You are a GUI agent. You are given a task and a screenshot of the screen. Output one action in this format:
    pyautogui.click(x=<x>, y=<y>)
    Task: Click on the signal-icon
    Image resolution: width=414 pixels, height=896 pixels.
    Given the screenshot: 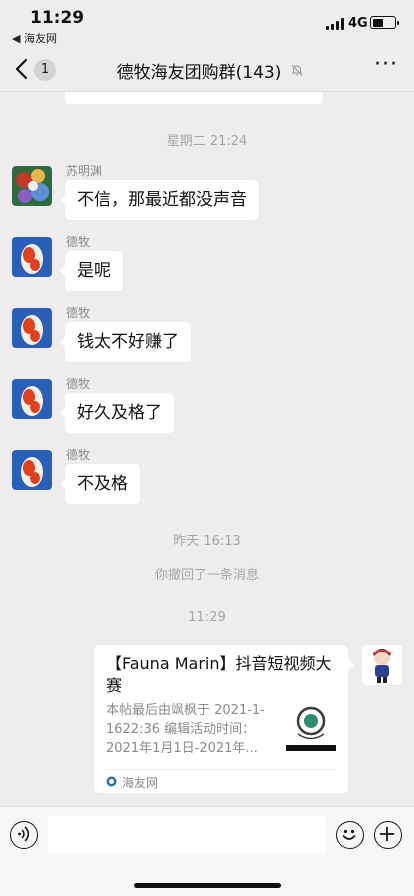 What is the action you would take?
    pyautogui.click(x=336, y=24)
    